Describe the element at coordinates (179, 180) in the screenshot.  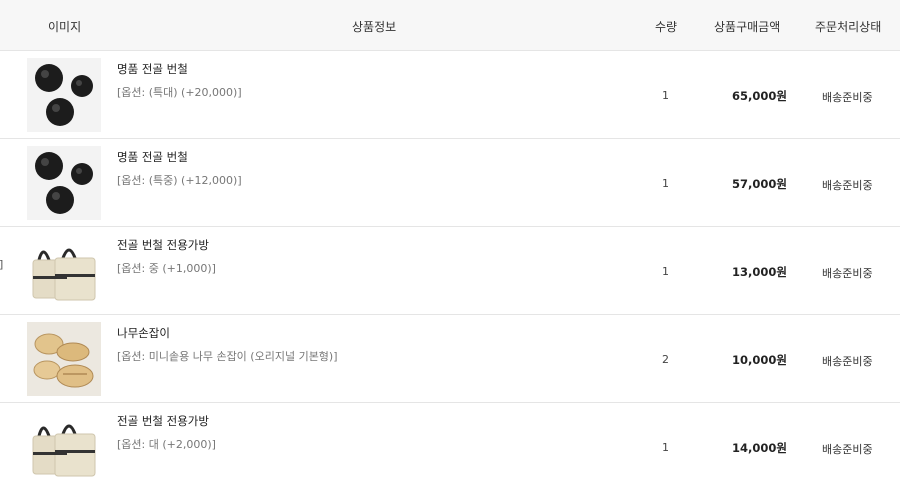
I see `product-option: [옵션: (특중) (+12,000)]` at that location.